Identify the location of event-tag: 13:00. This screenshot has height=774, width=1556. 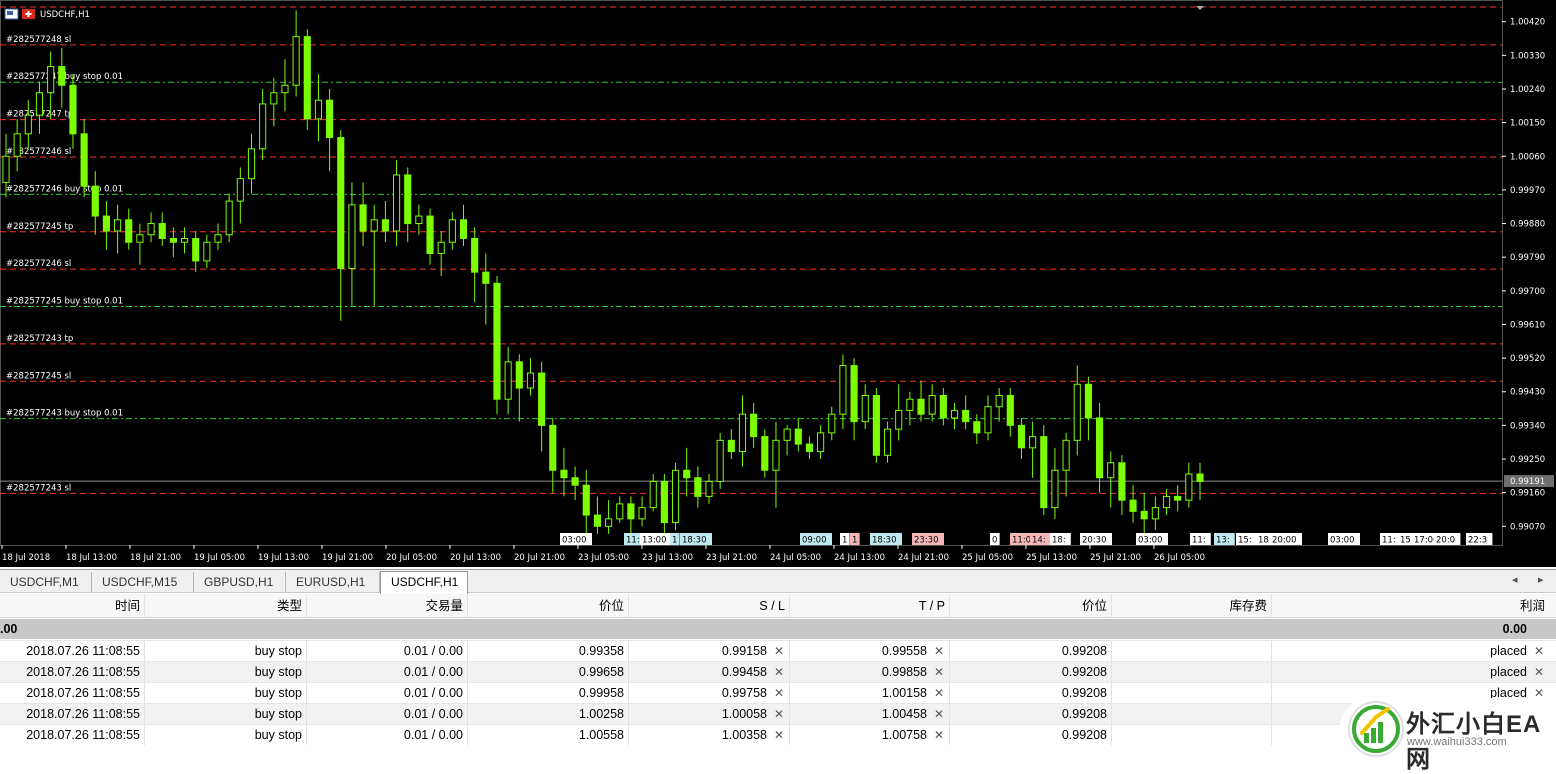
(656, 539).